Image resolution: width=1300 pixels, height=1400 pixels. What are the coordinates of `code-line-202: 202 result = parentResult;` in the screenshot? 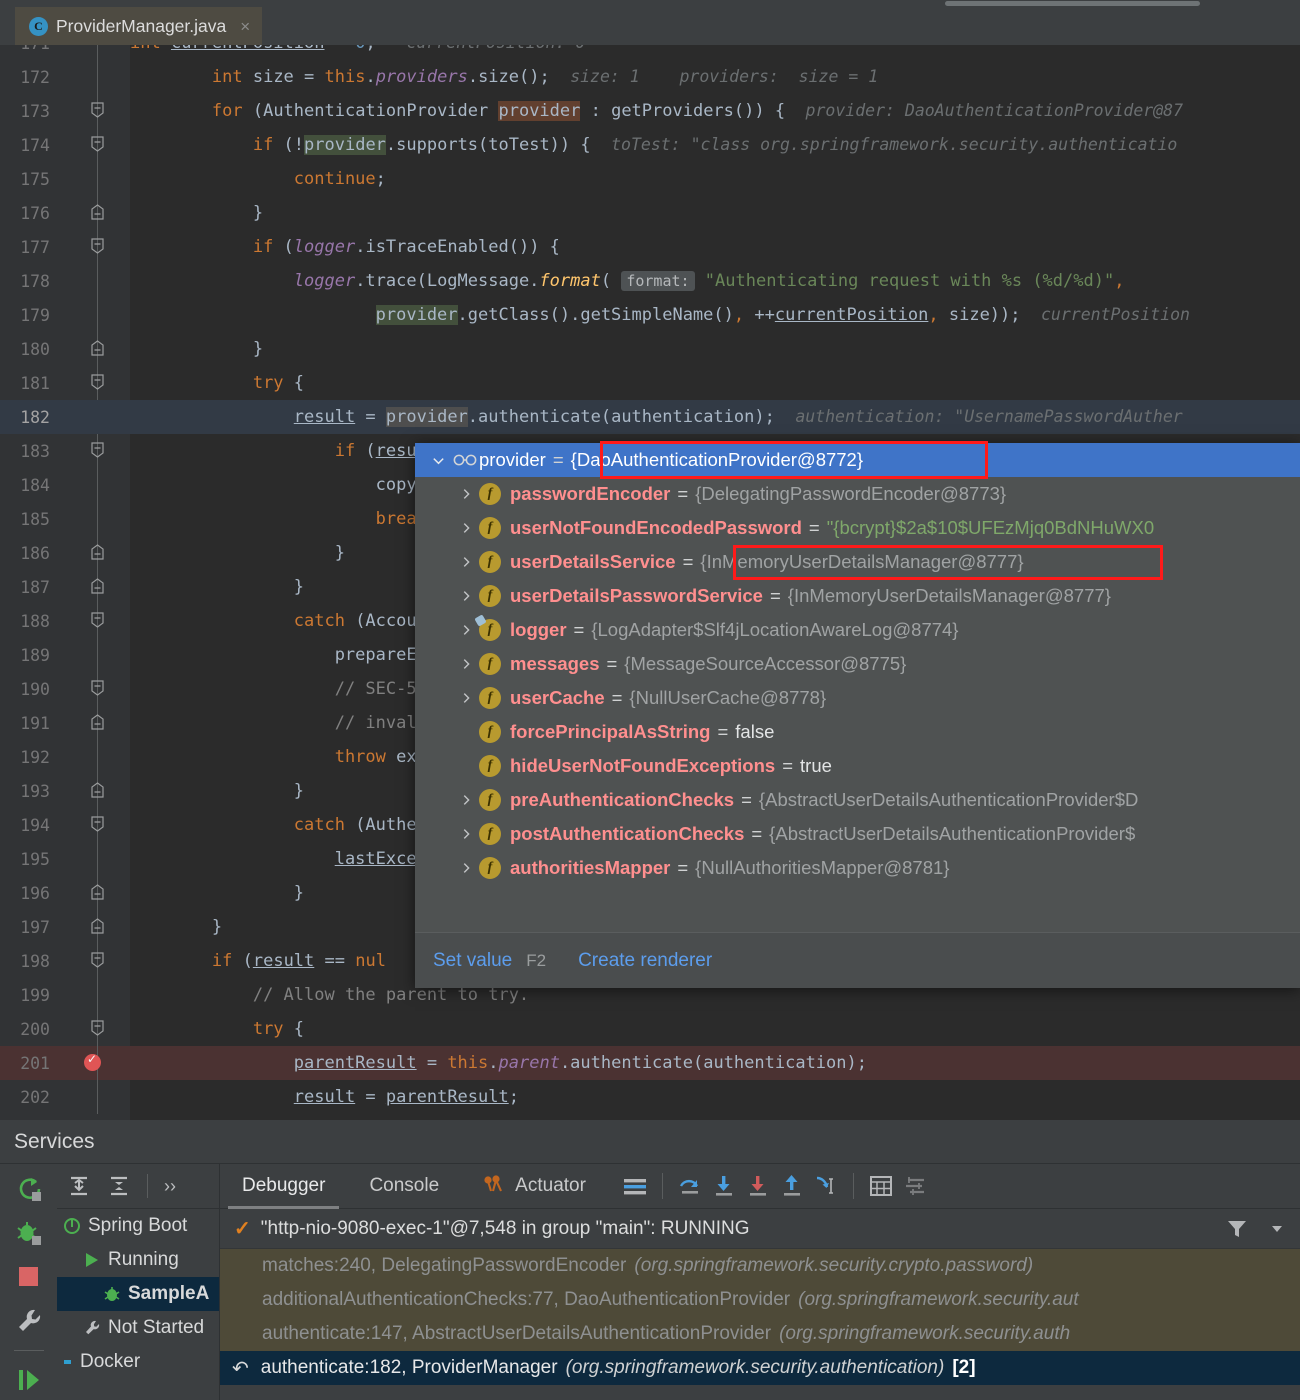 It's located at (650, 1097).